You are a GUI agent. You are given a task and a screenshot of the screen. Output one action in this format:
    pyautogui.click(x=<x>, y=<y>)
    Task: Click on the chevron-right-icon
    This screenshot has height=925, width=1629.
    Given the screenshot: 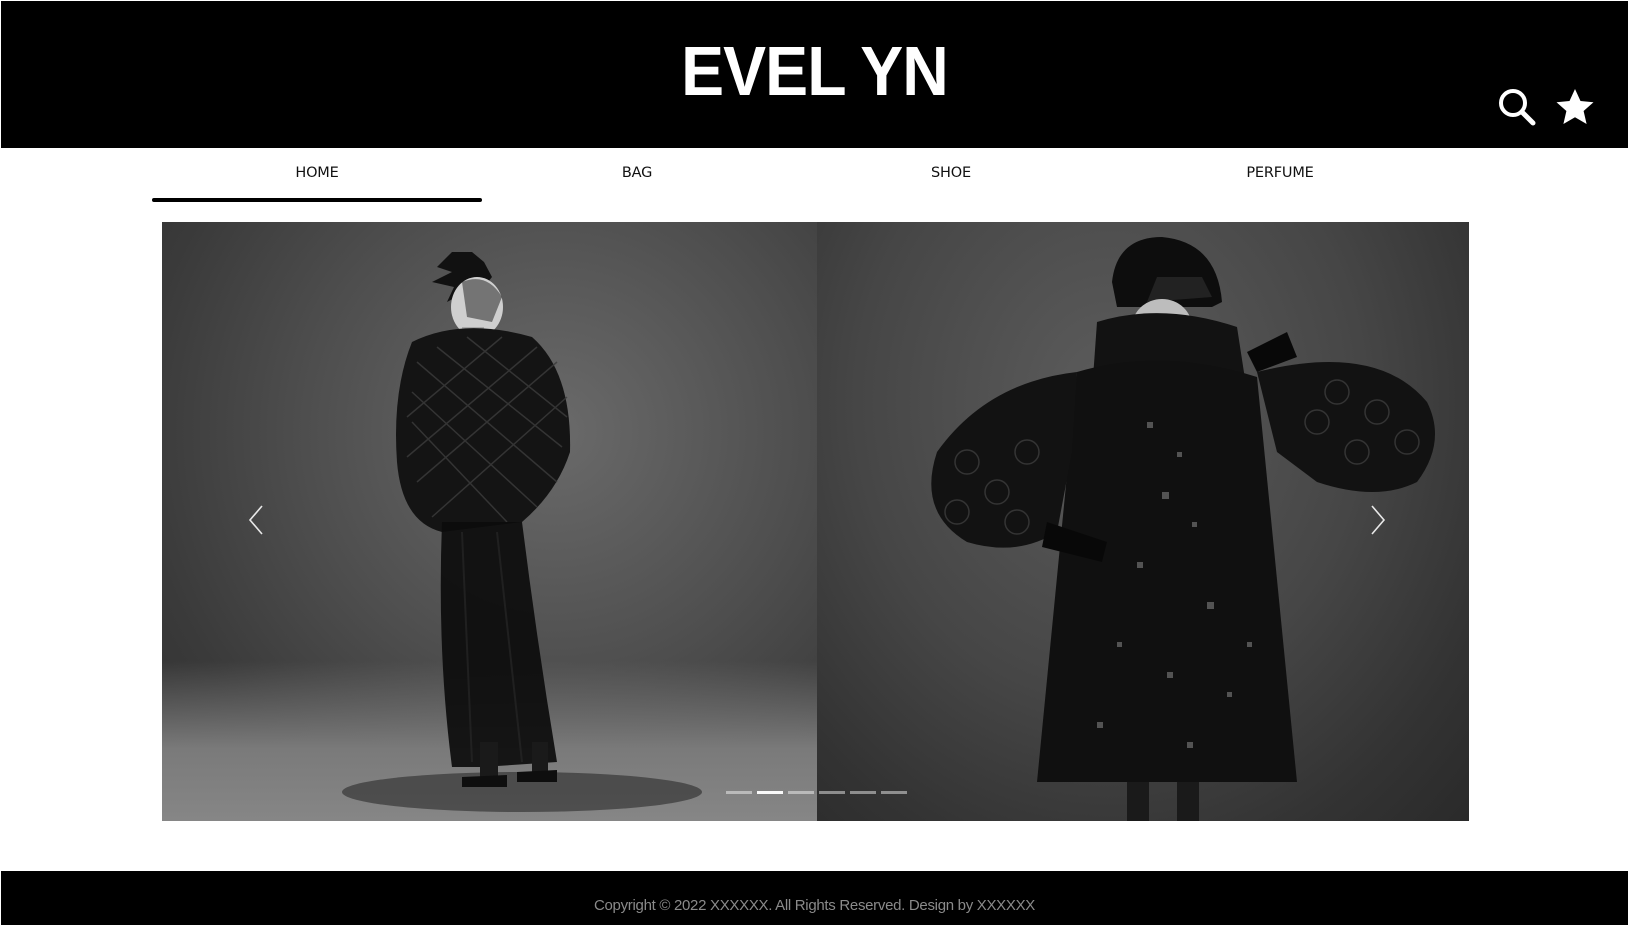 What is the action you would take?
    pyautogui.click(x=1378, y=520)
    